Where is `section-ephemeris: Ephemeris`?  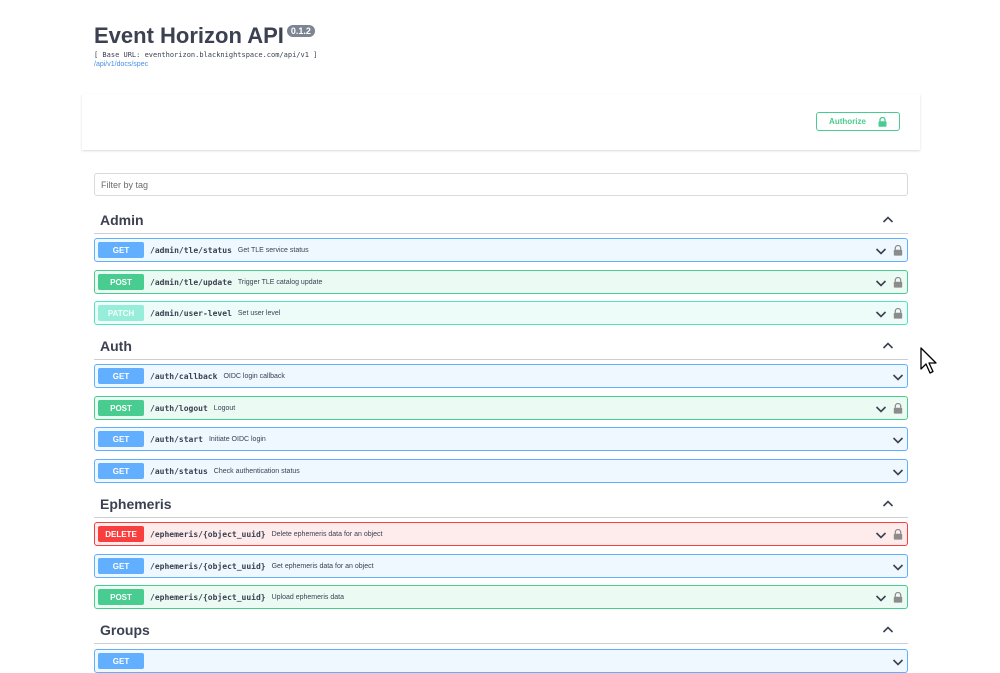 section-ephemeris: Ephemeris is located at coordinates (501, 505).